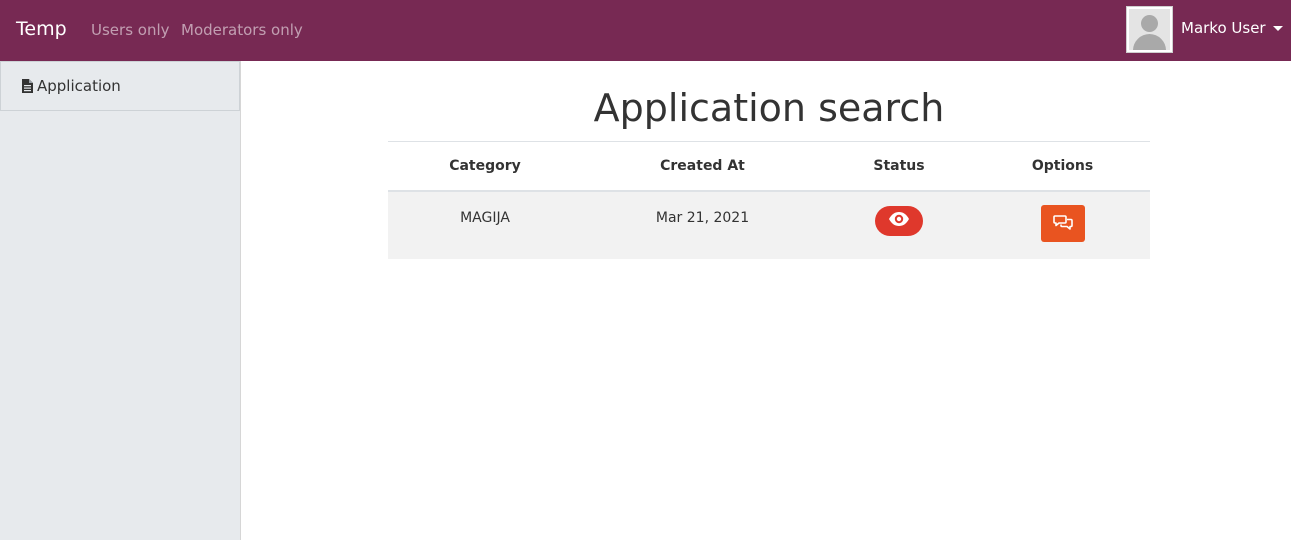 This screenshot has width=1291, height=540. I want to click on cell-category: MAGIJA, so click(485, 224).